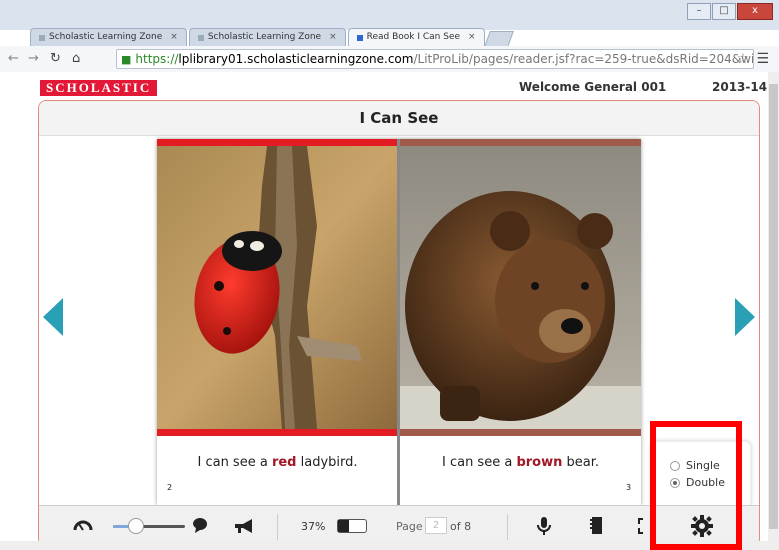 The height and width of the screenshot is (550, 779). What do you see at coordinates (675, 465) in the screenshot?
I see `single-radio` at bounding box center [675, 465].